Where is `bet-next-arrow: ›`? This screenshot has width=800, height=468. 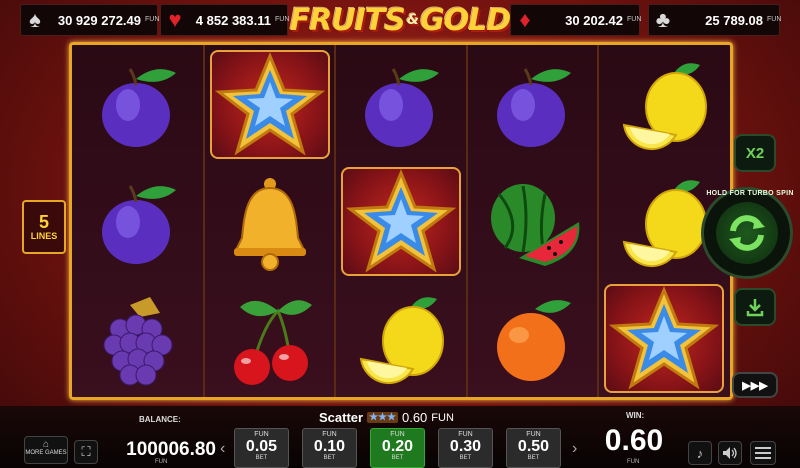 bet-next-arrow: › is located at coordinates (574, 449).